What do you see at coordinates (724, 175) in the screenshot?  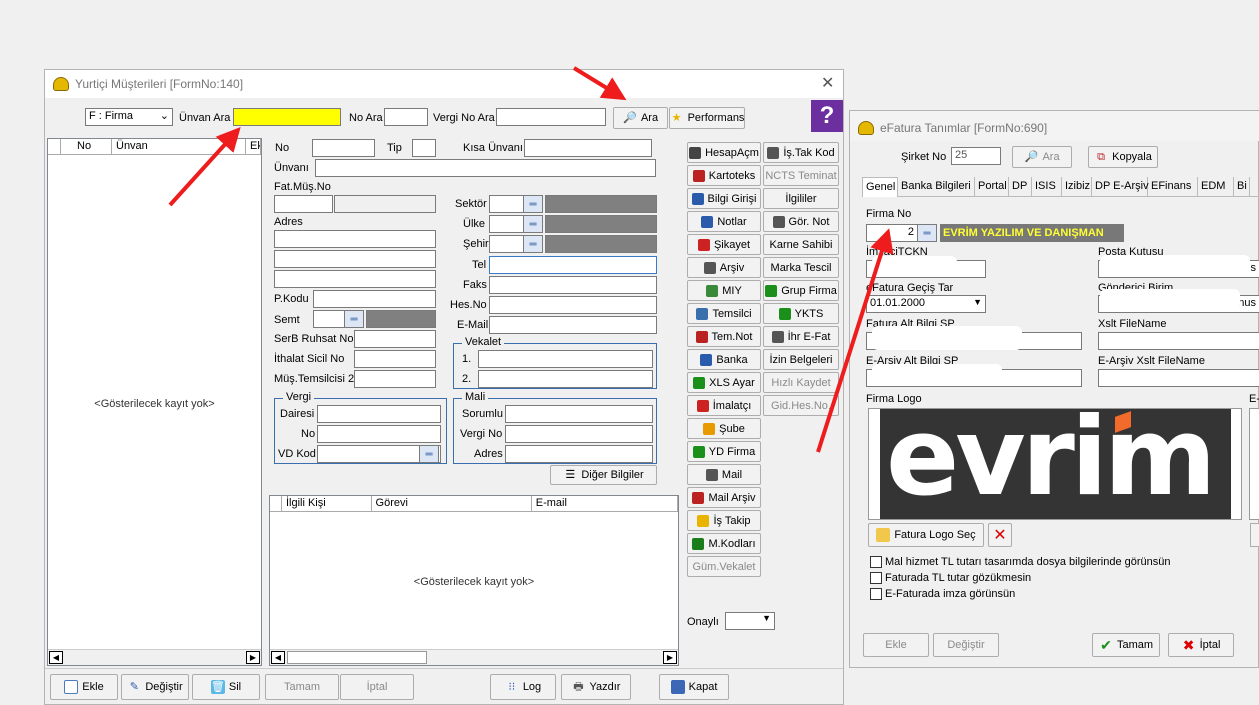 I see `side-button-1: Kartoteks` at bounding box center [724, 175].